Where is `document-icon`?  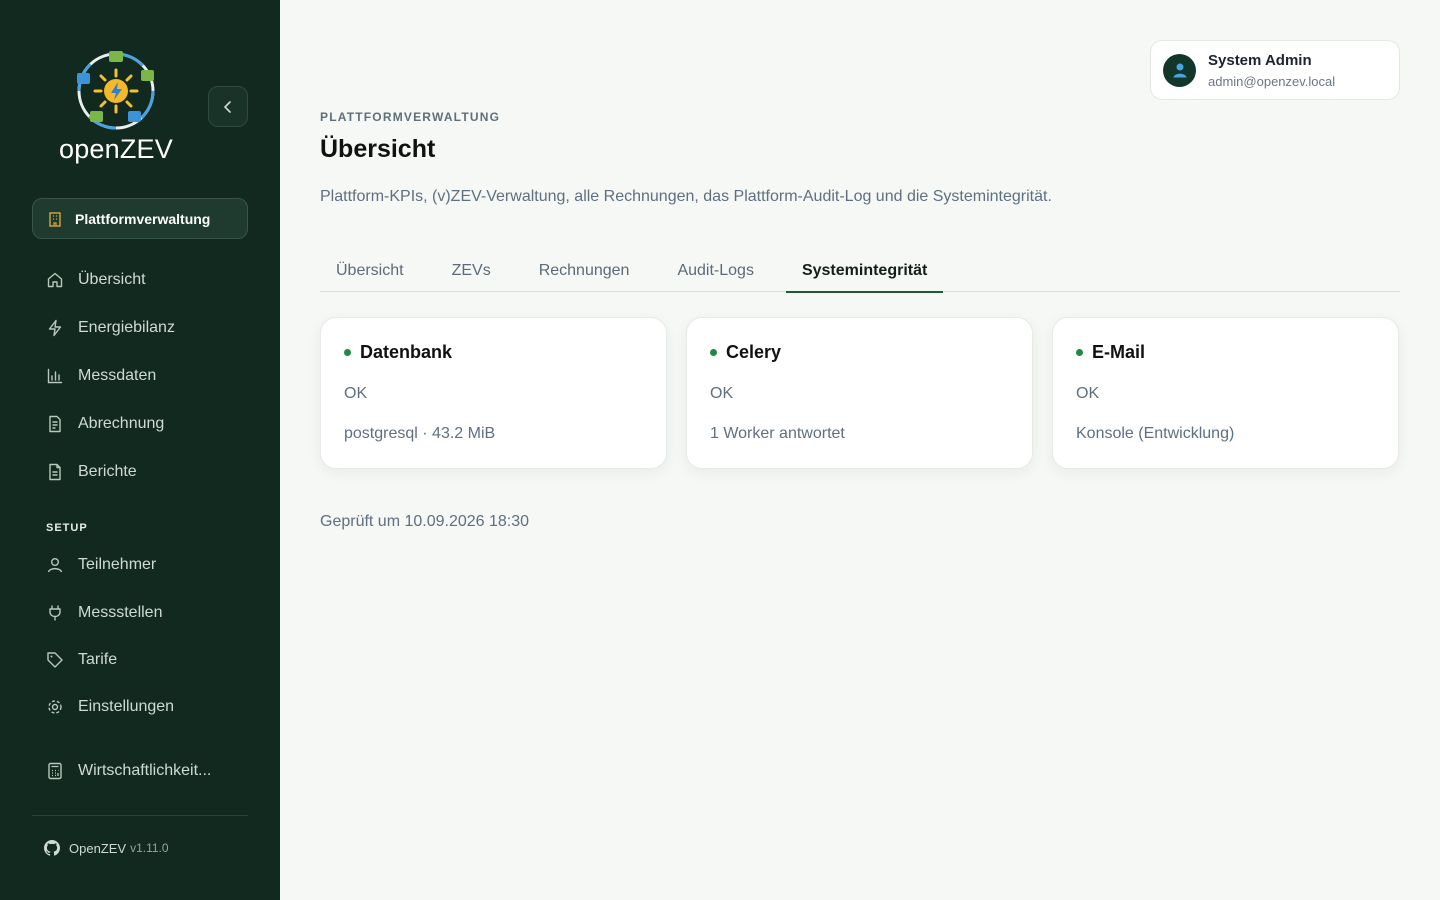 document-icon is located at coordinates (55, 472).